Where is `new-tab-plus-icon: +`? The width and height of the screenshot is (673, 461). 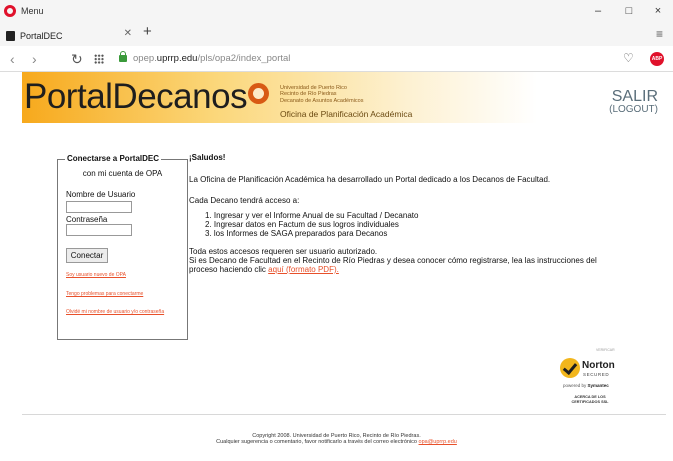
new-tab-plus-icon: + is located at coordinates (147, 32).